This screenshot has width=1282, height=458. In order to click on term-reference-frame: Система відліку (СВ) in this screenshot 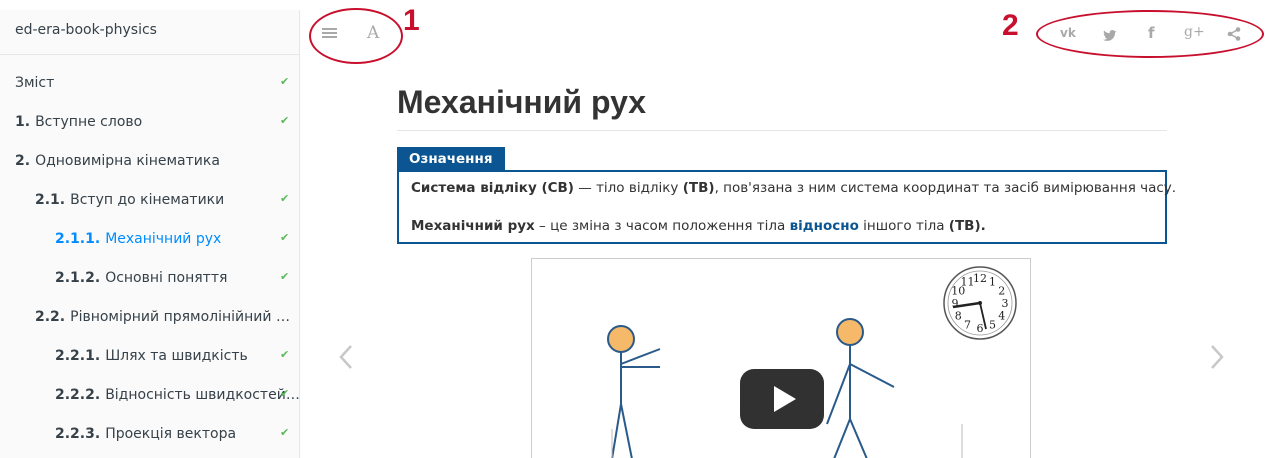, I will do `click(492, 188)`.